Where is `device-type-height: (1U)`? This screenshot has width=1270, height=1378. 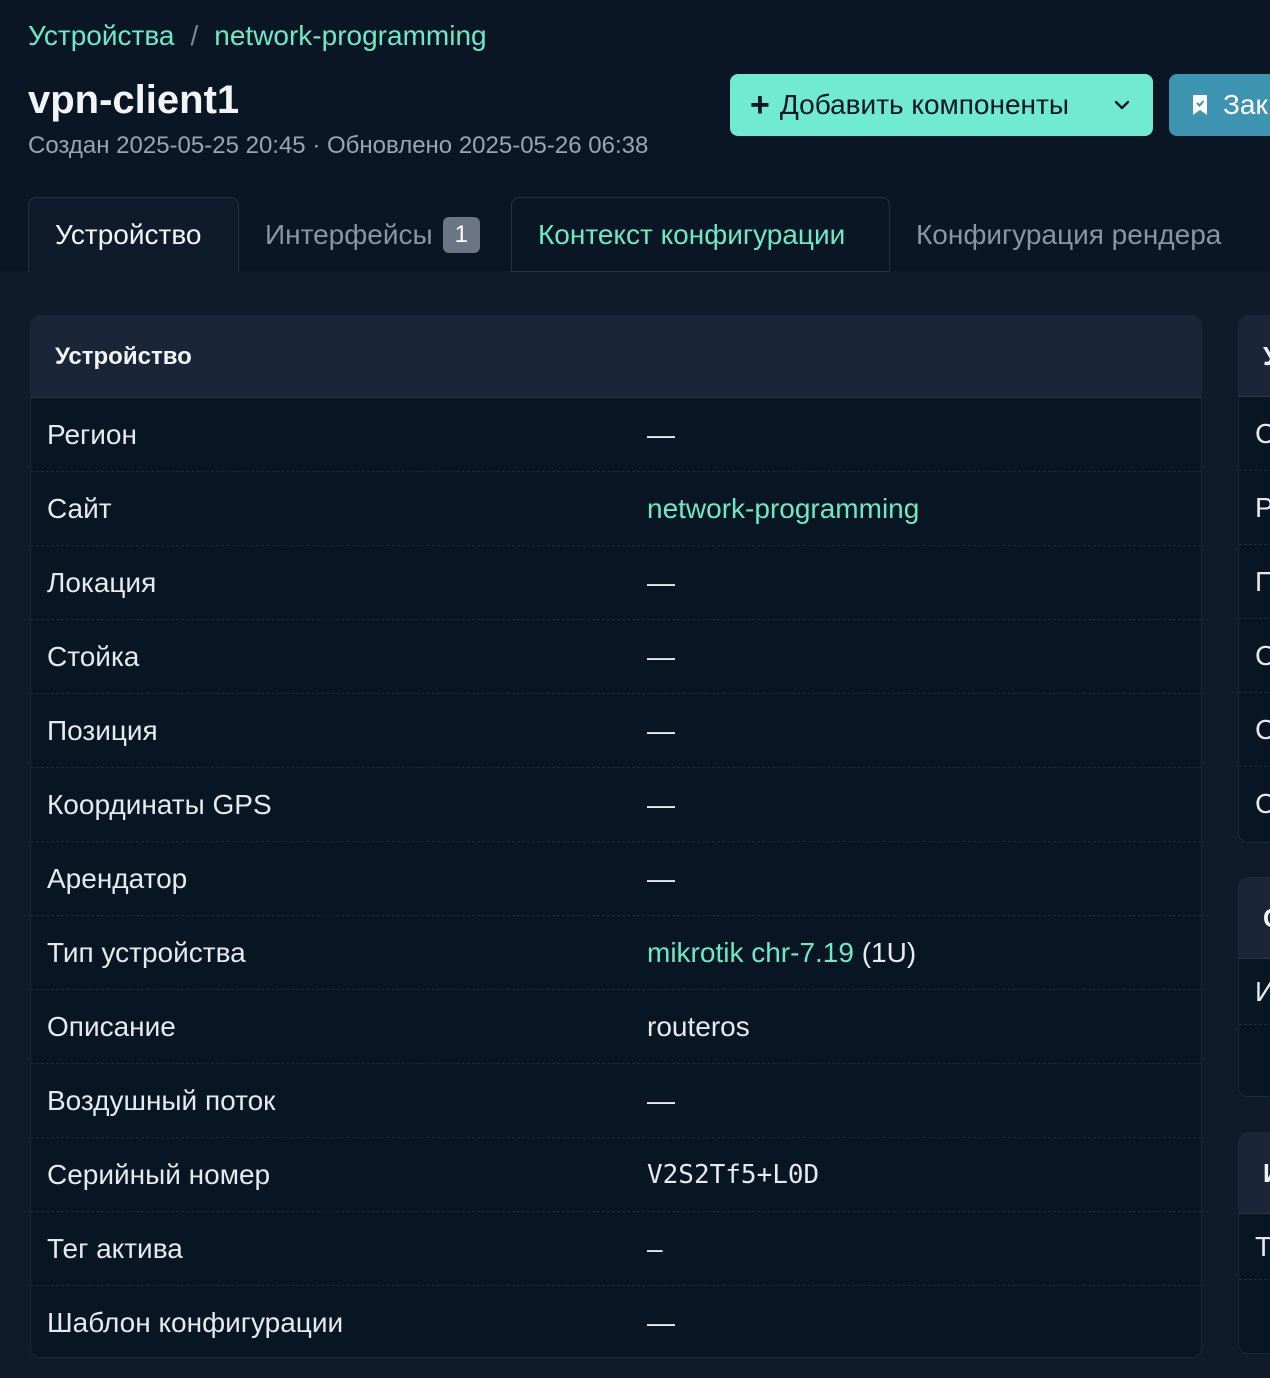 device-type-height: (1U) is located at coordinates (889, 952).